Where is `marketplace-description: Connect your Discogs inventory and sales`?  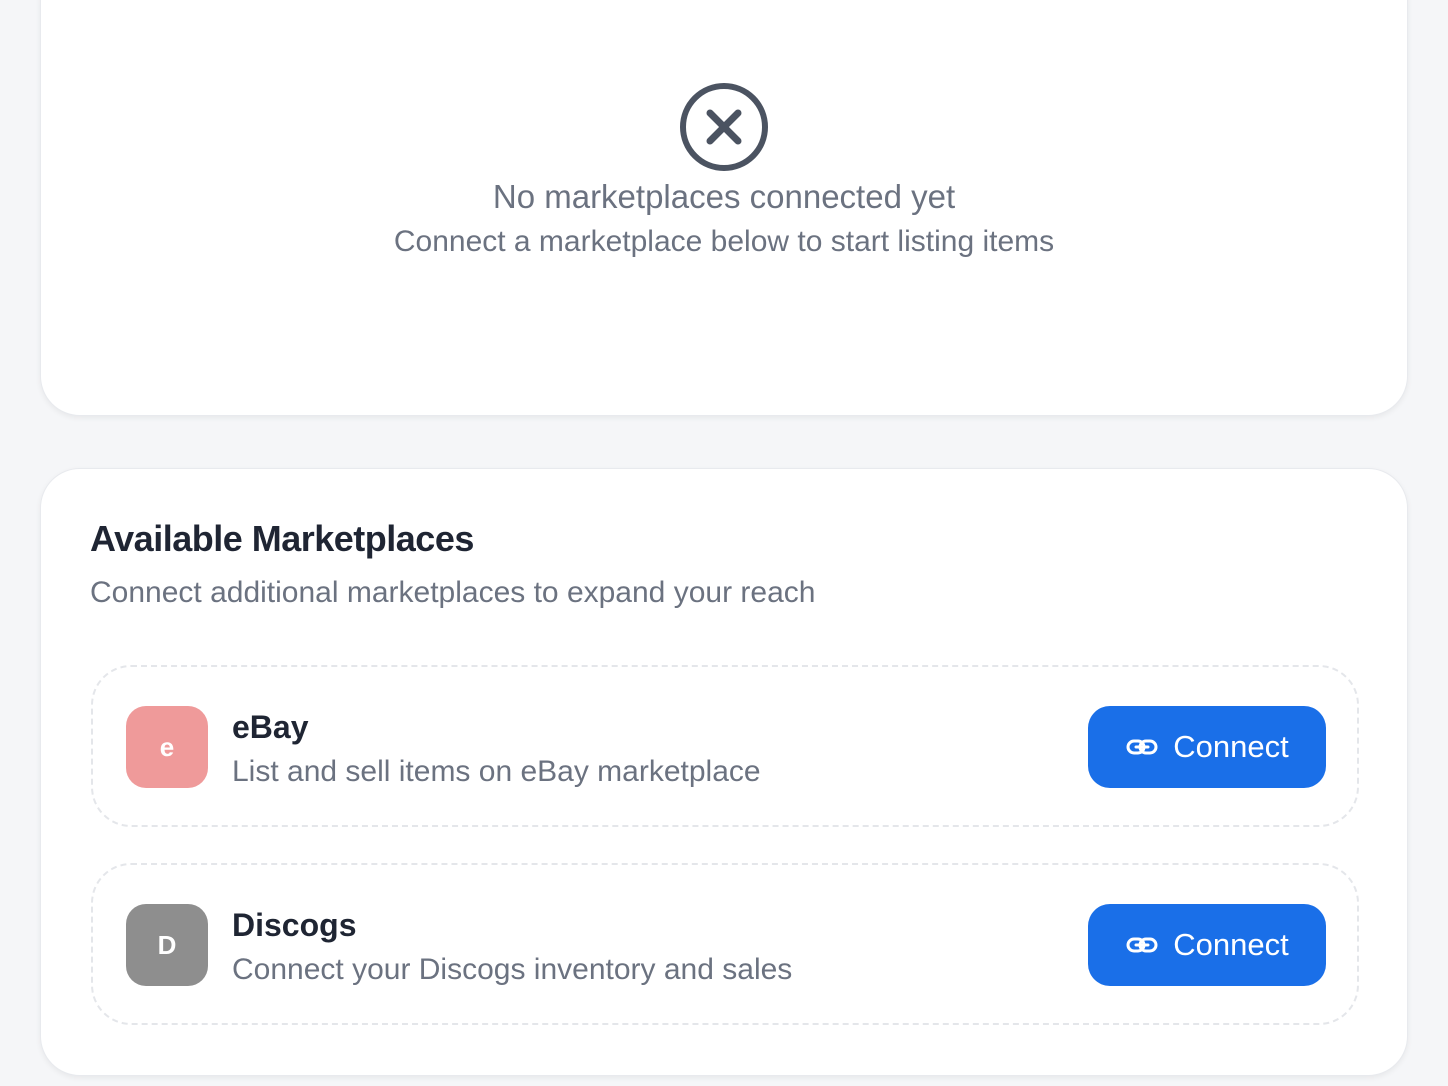 marketplace-description: Connect your Discogs inventory and sales is located at coordinates (512, 969).